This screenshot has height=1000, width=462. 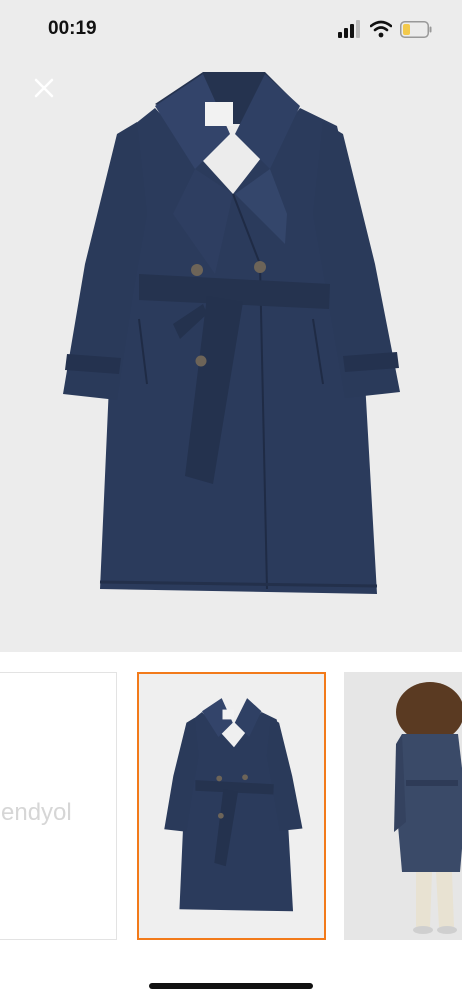 I want to click on thumbnail-brand: endyol, so click(x=58, y=806).